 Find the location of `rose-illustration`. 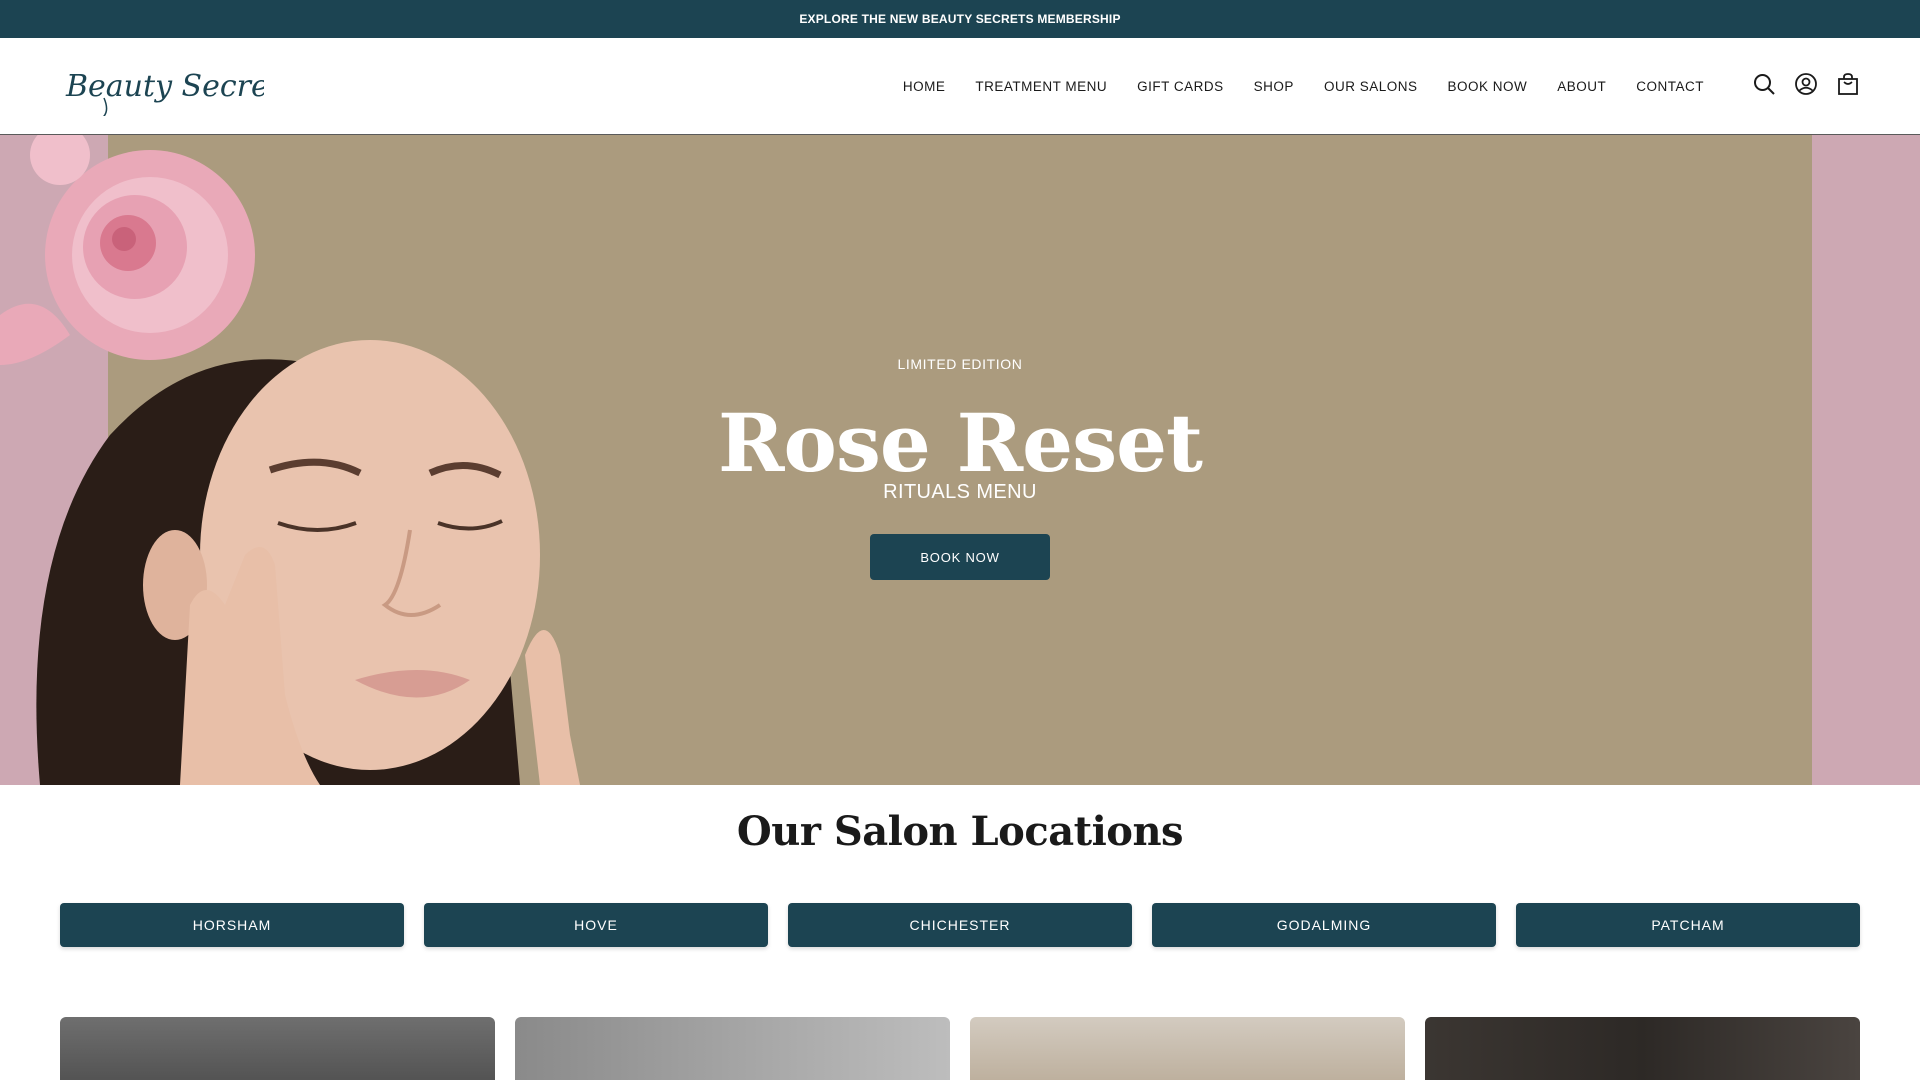

rose-illustration is located at coordinates (127, 250).